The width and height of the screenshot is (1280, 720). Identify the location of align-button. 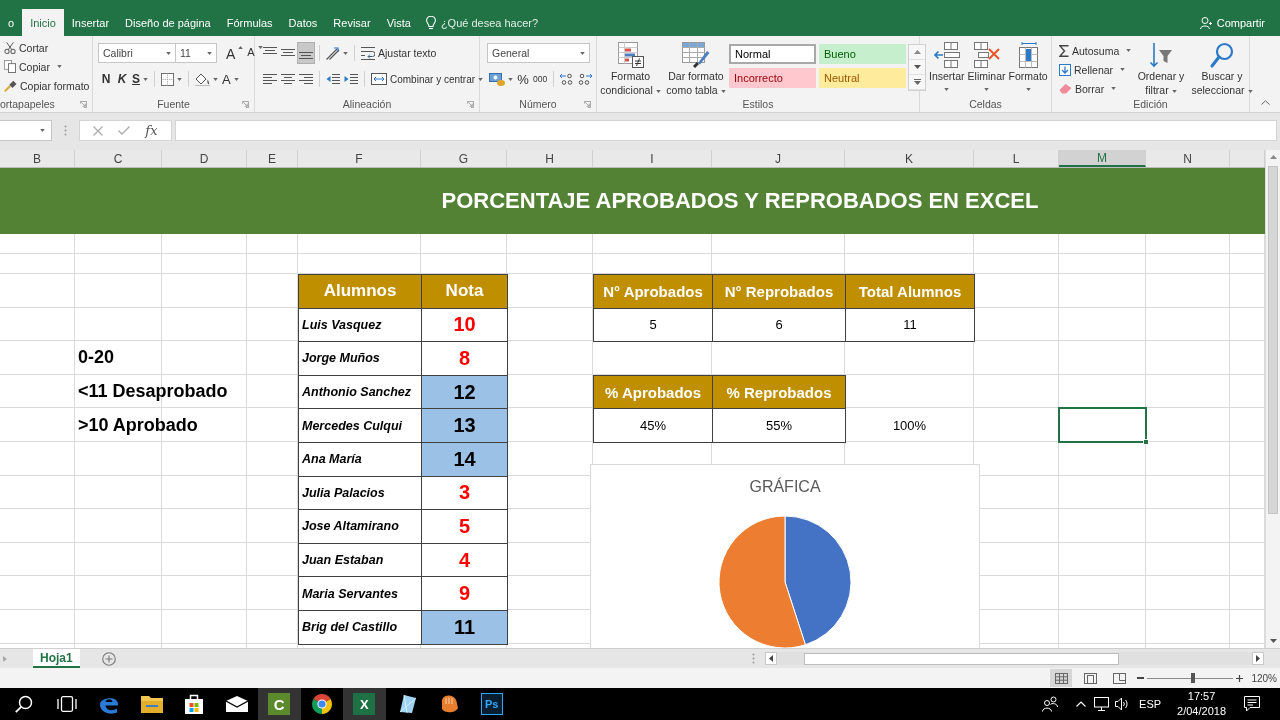
(306, 53).